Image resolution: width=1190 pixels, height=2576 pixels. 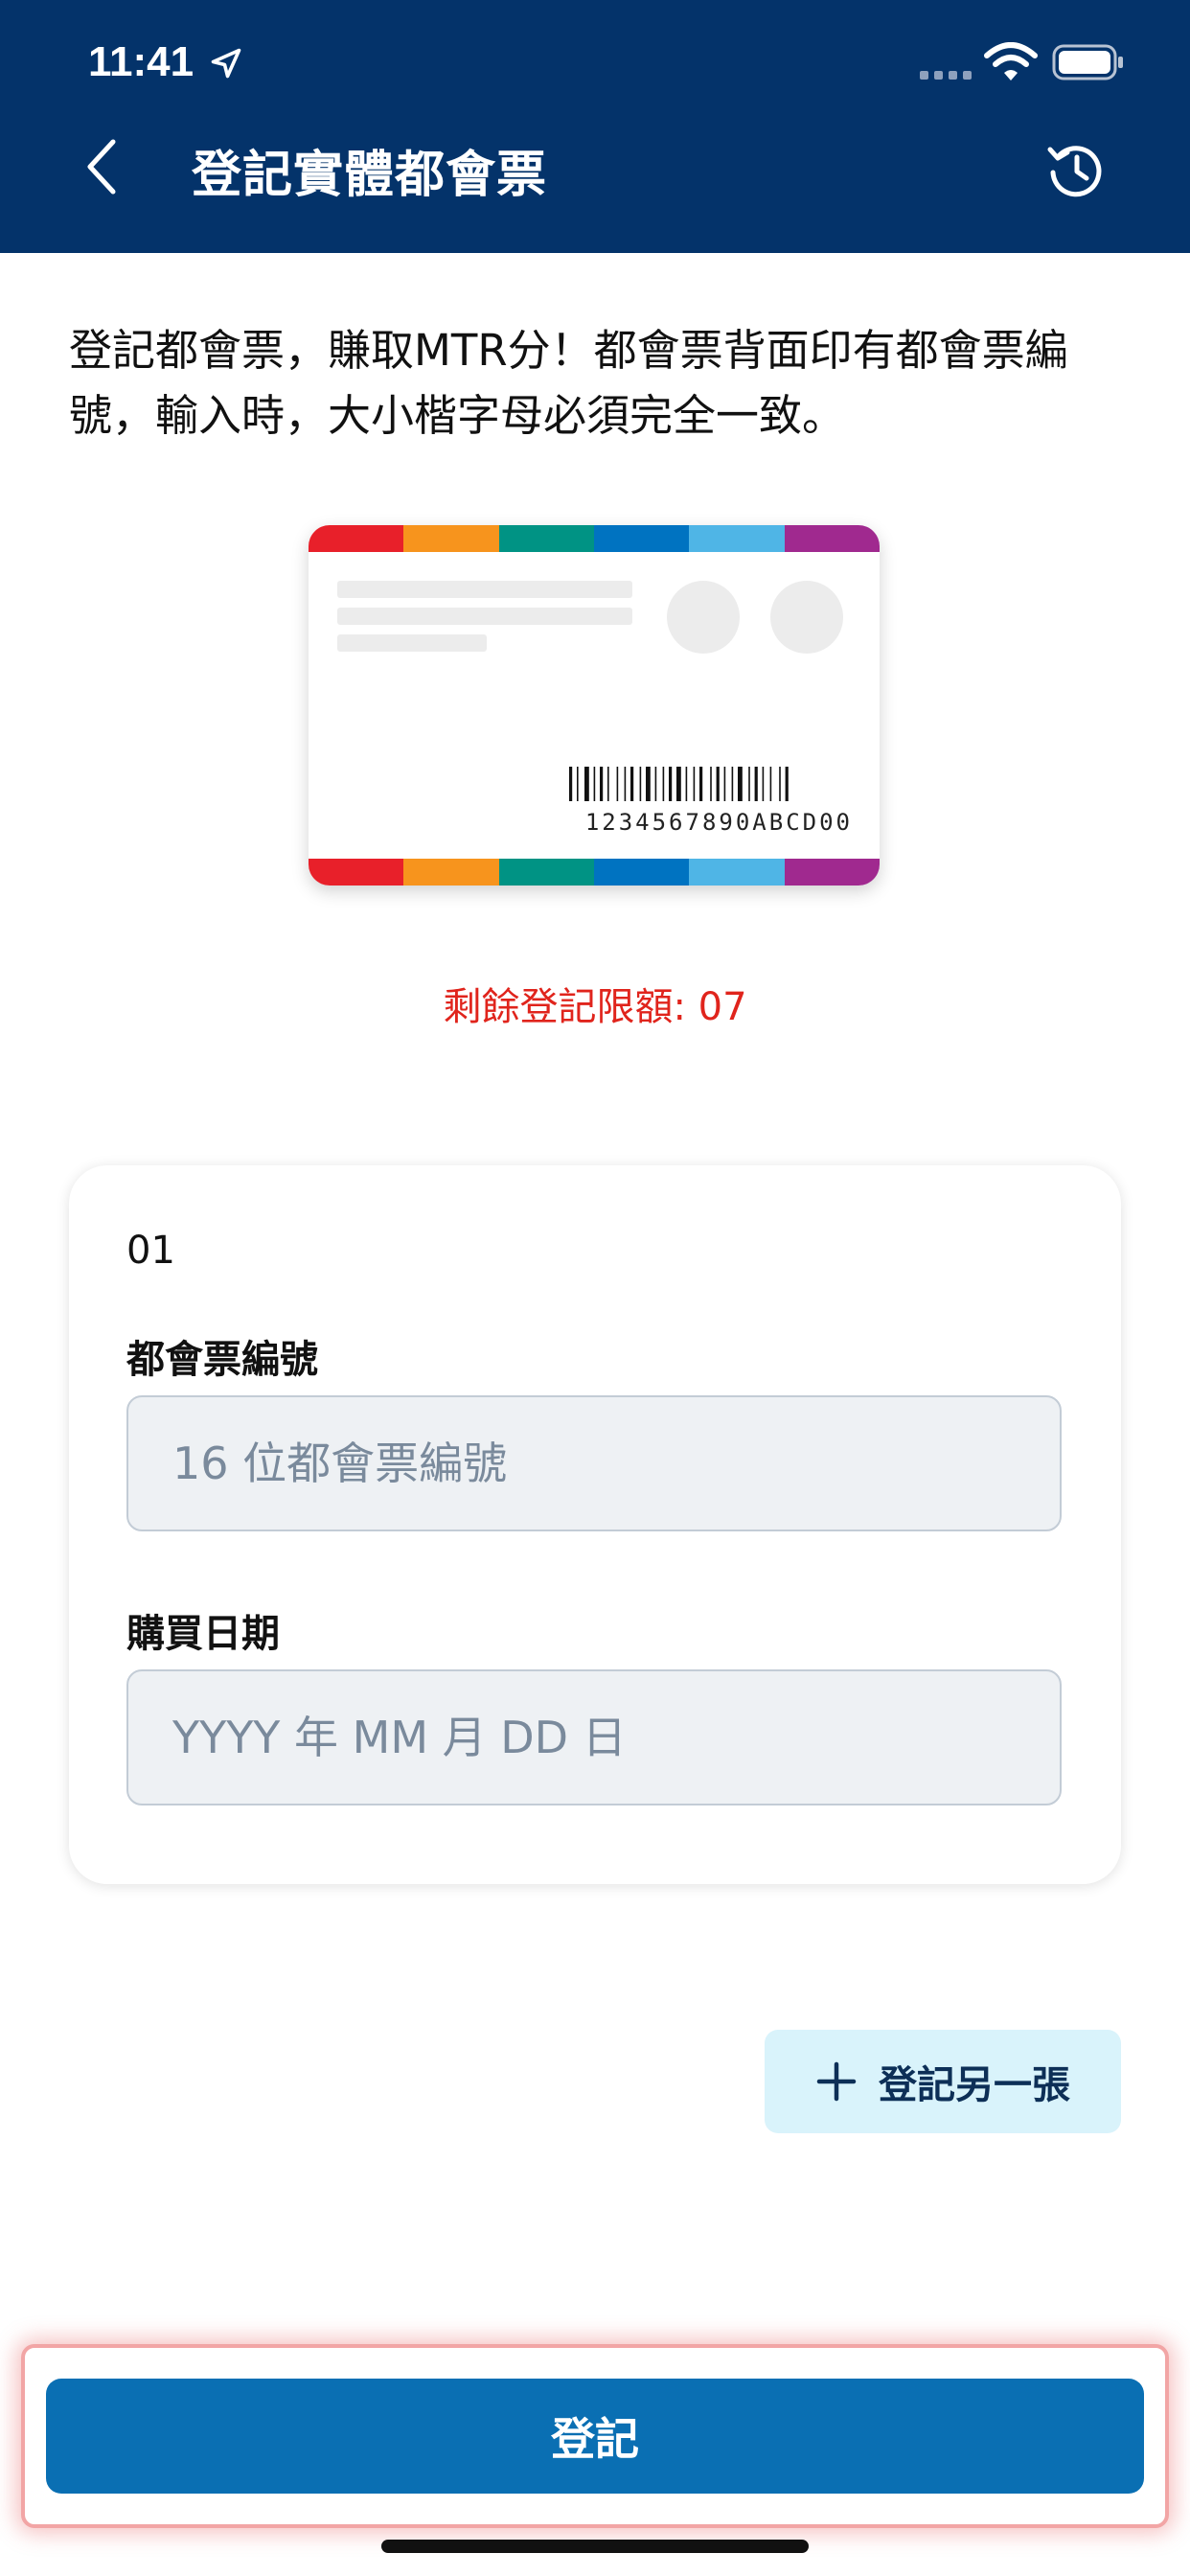 I want to click on ticket-number-sample: 1234567890ABCD00, so click(x=718, y=822).